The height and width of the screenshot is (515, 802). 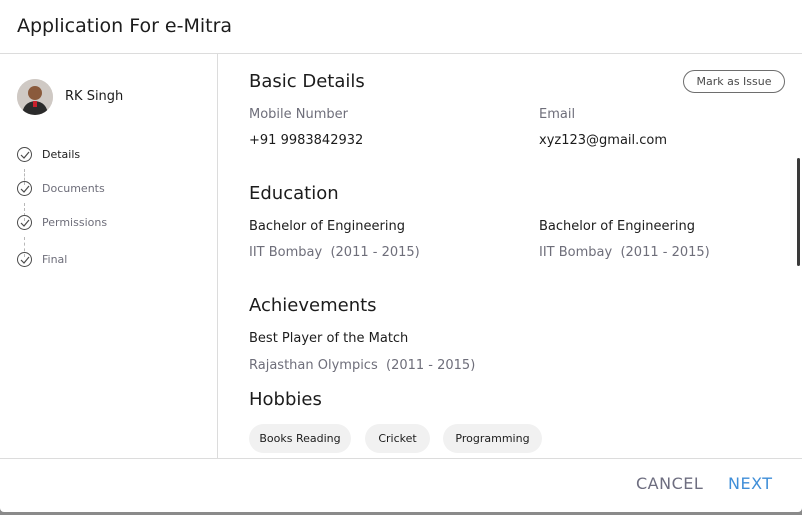 What do you see at coordinates (750, 483) in the screenshot?
I see `next-button: NEXT` at bounding box center [750, 483].